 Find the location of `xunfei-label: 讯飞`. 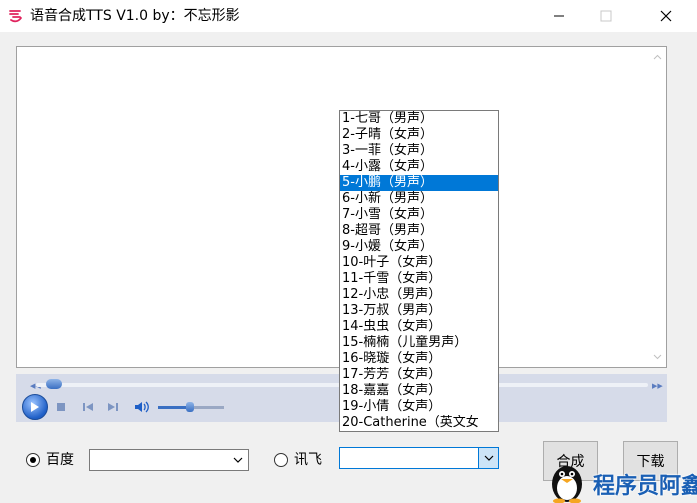

xunfei-label: 讯飞 is located at coordinates (308, 460).